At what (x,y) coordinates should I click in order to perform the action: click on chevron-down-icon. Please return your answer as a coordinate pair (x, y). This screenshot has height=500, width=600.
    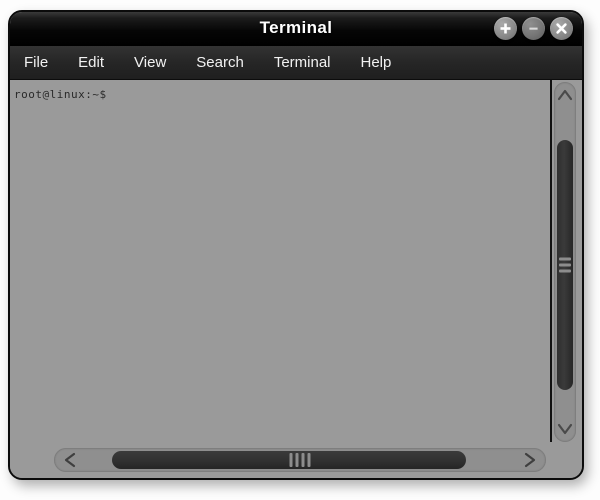
    Looking at the image, I should click on (565, 429).